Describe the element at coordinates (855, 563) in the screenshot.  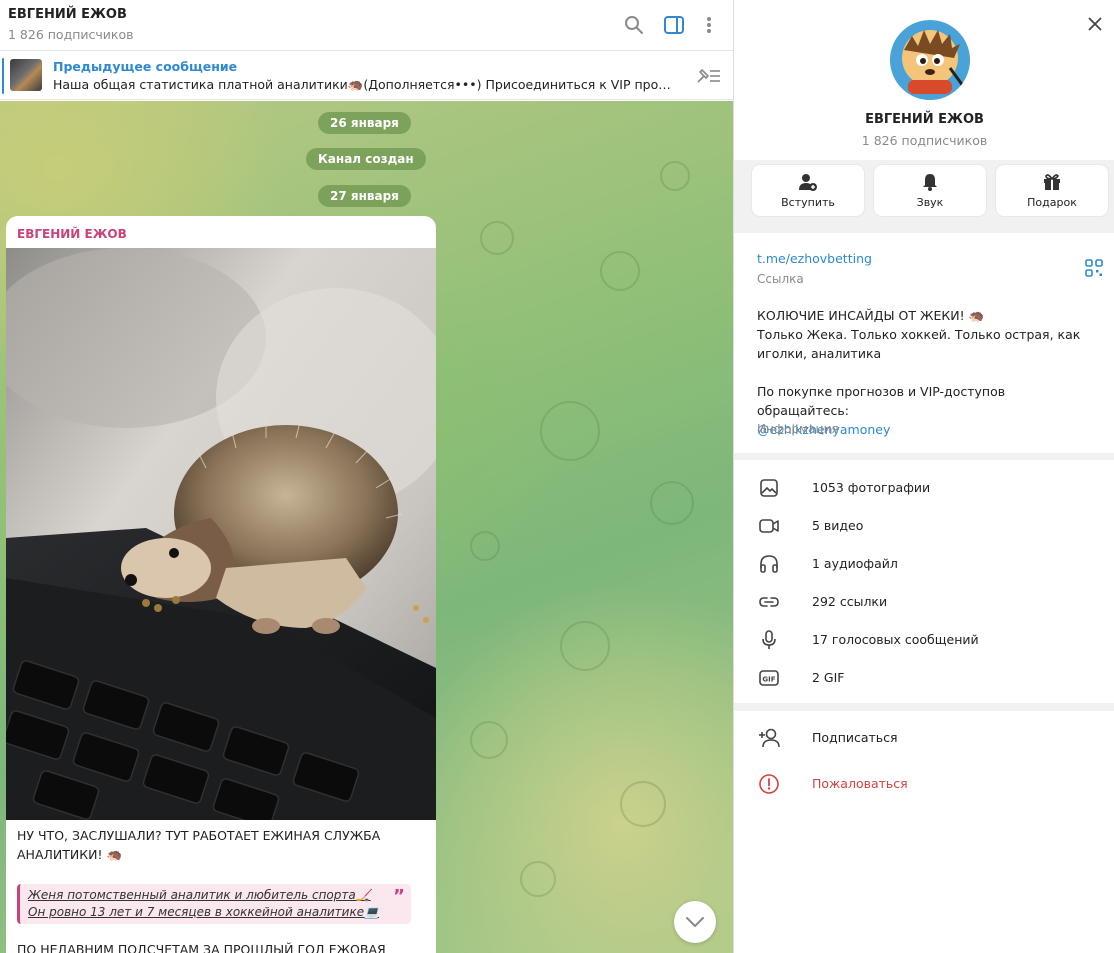
I see `media-audio-label: 1 аудиофайл` at that location.